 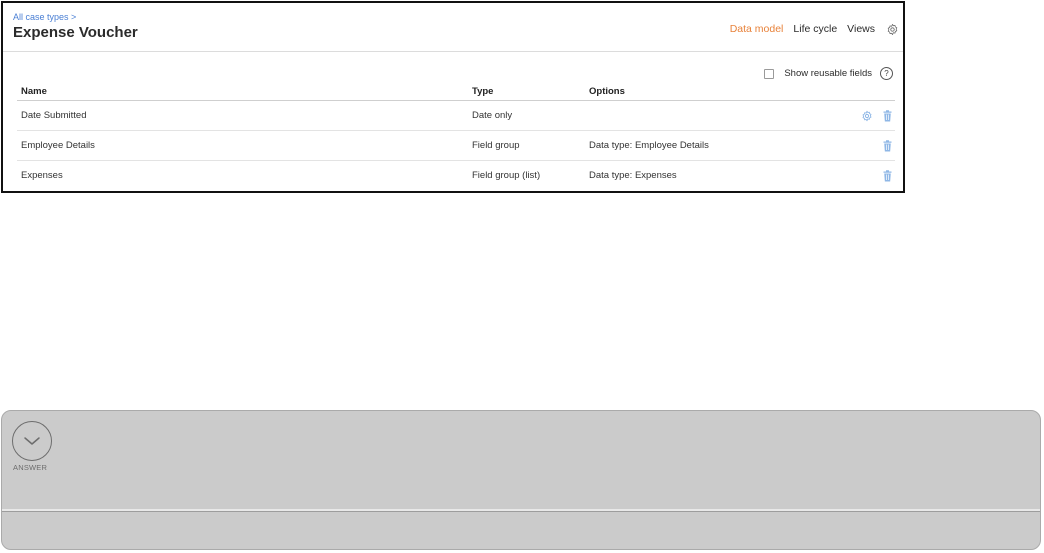 I want to click on header-tabs: Data model Life cycle Views, so click(x=814, y=29).